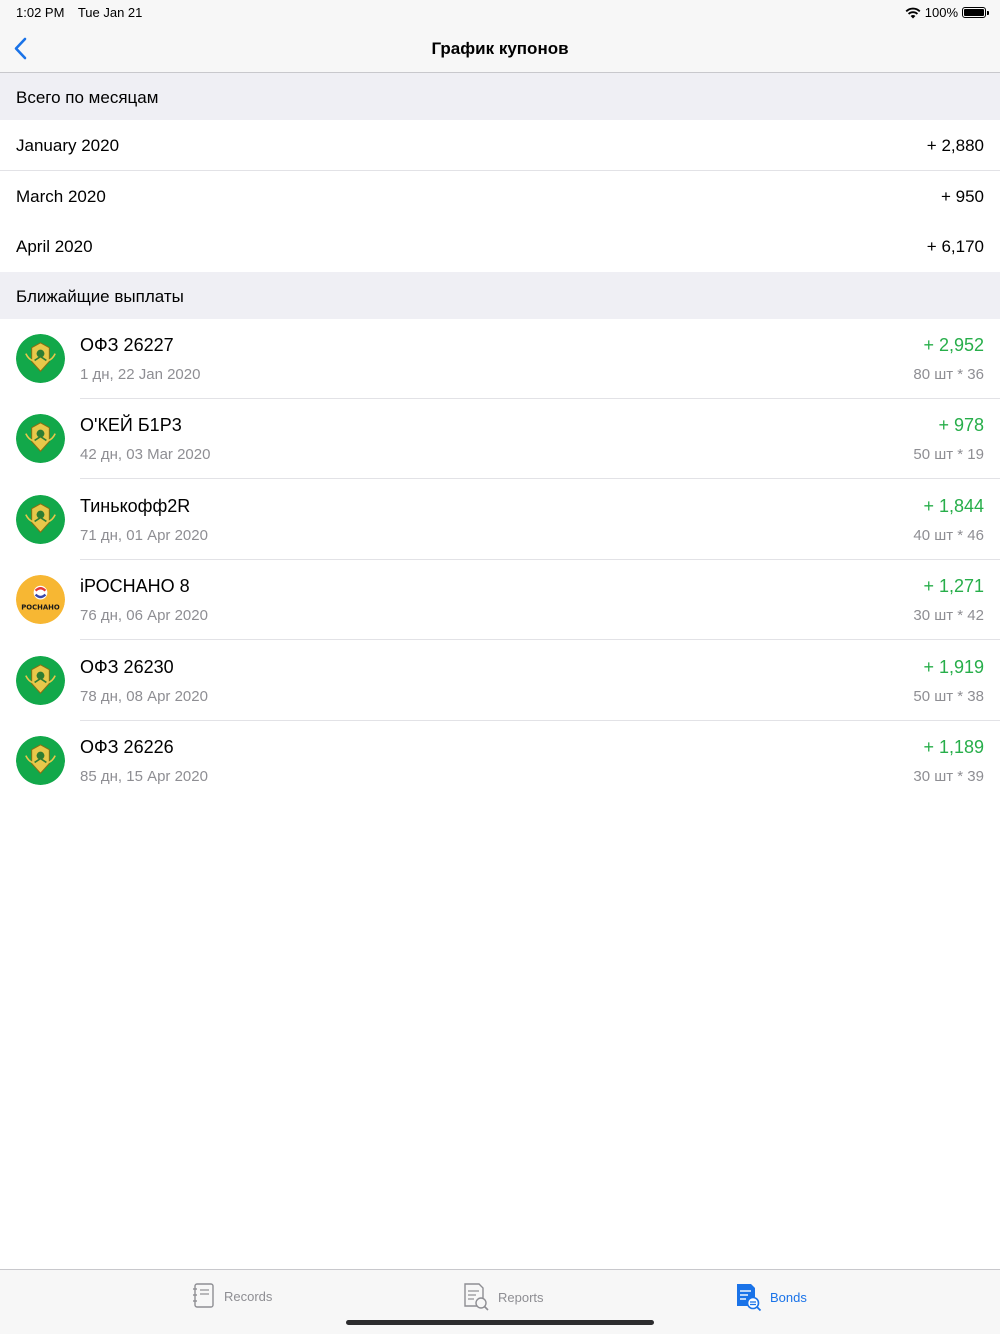 The height and width of the screenshot is (1334, 1000). I want to click on report-search-icon, so click(476, 1297).